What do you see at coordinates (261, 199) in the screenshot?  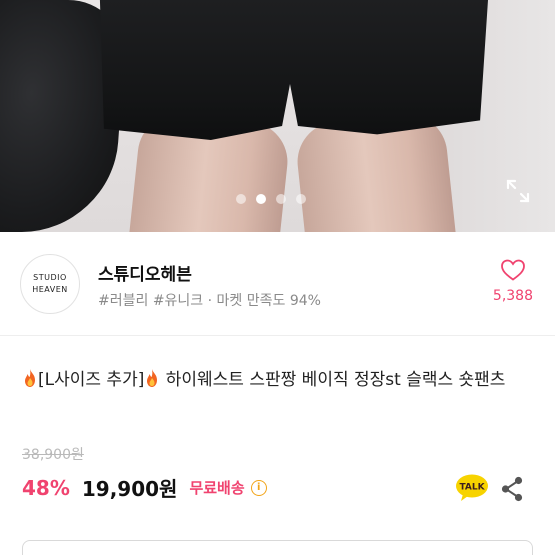 I see `carousel-dot-active` at bounding box center [261, 199].